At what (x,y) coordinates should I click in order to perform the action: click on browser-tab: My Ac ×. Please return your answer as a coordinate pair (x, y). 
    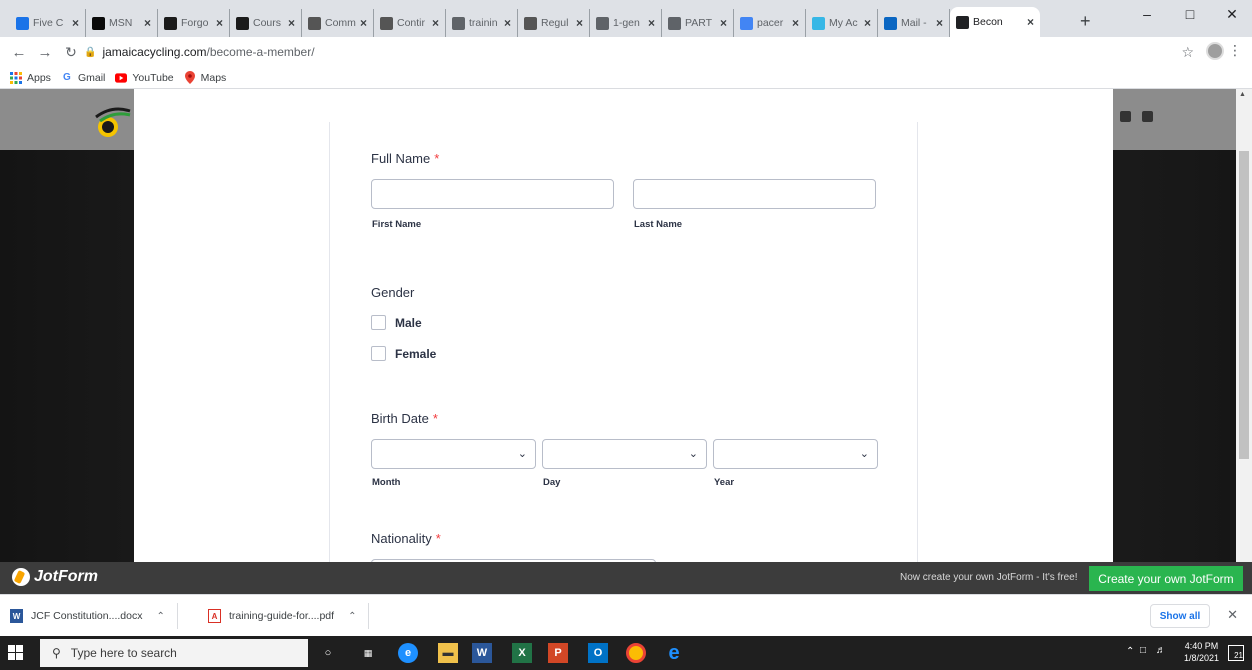
    Looking at the image, I should click on (842, 23).